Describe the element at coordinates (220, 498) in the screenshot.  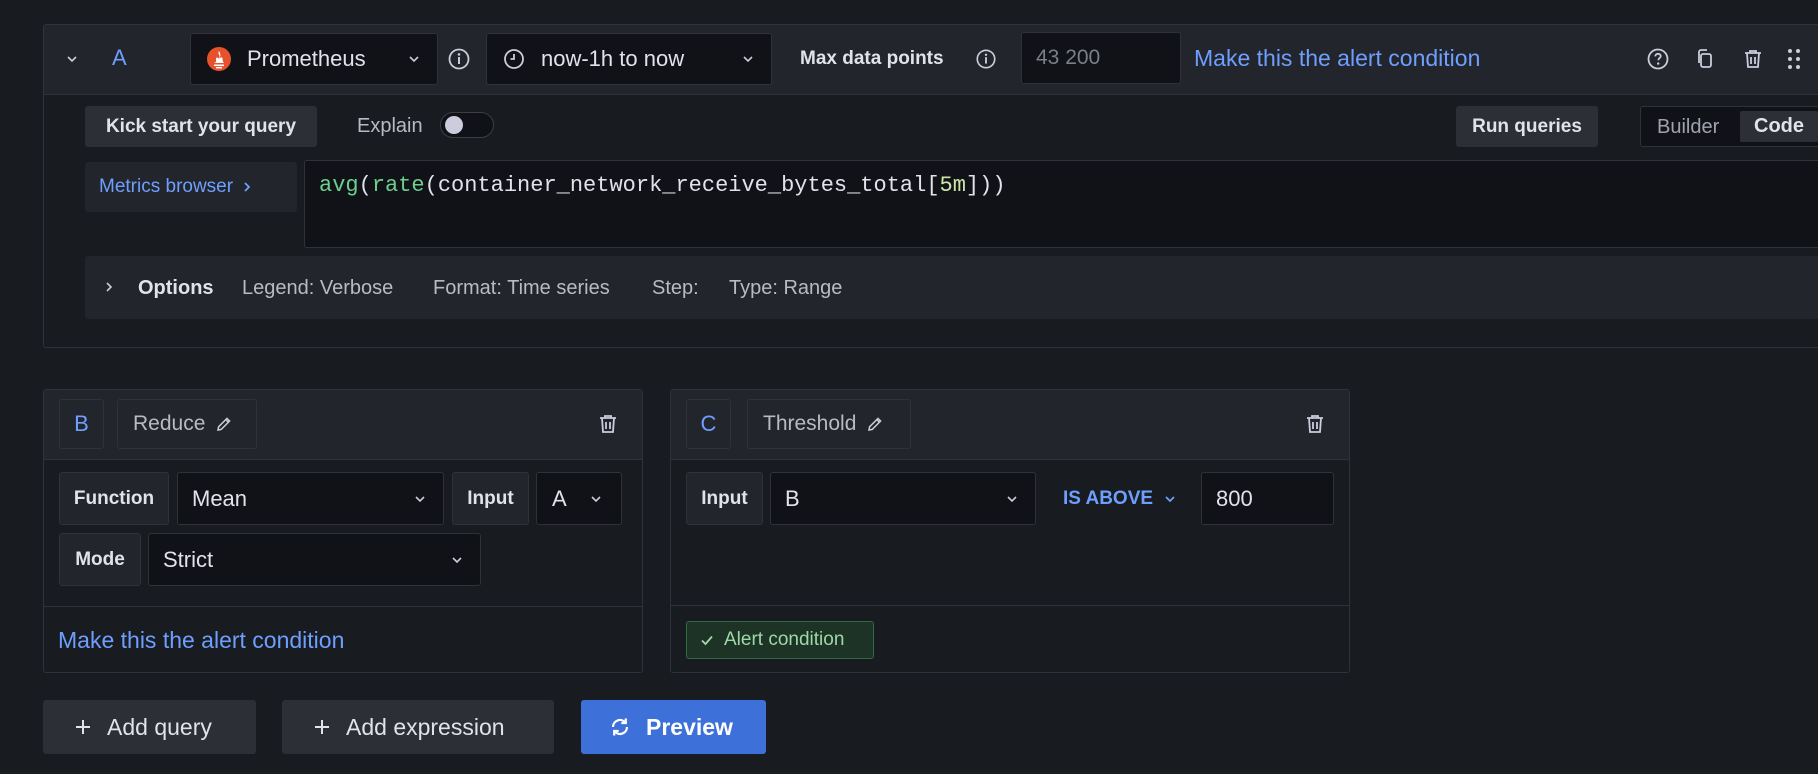
I see `function-value: Mean` at that location.